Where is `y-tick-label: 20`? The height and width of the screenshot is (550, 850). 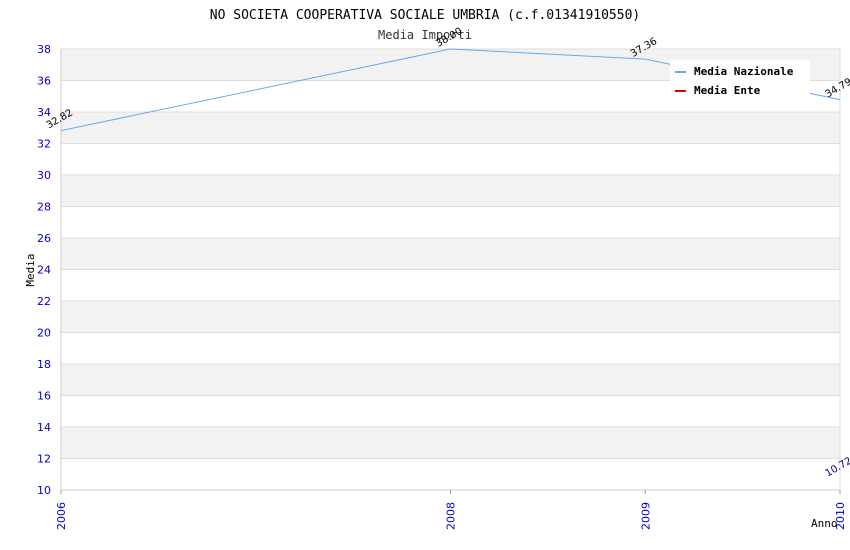 y-tick-label: 20 is located at coordinates (44, 333).